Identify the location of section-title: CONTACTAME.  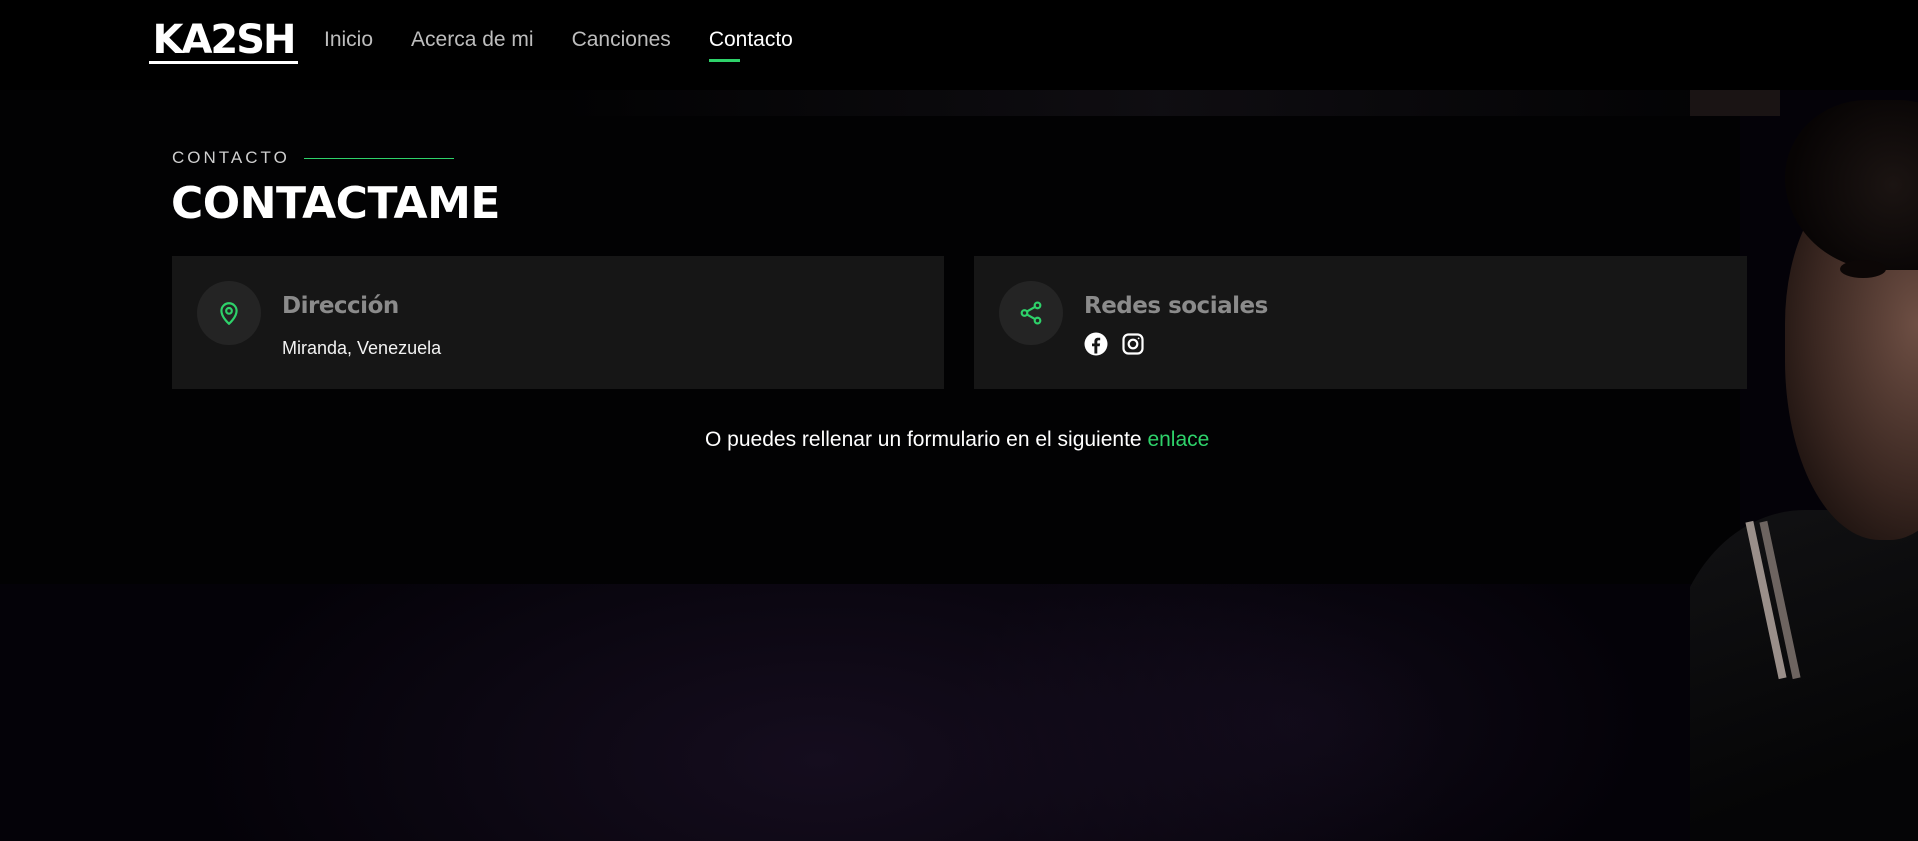
(335, 203).